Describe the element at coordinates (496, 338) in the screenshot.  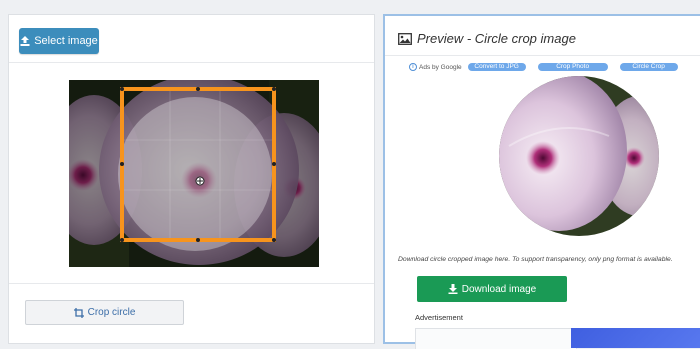
I see `advertisement-frame` at that location.